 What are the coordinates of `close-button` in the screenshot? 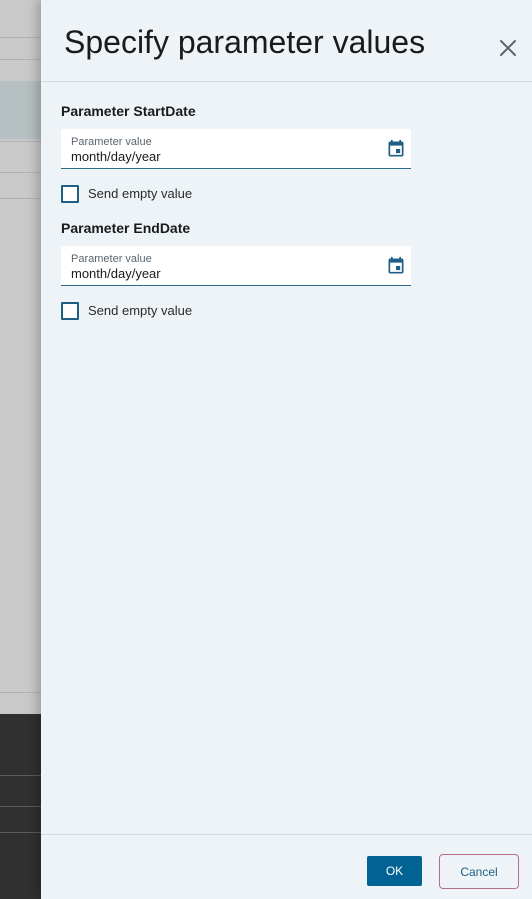 It's located at (508, 48).